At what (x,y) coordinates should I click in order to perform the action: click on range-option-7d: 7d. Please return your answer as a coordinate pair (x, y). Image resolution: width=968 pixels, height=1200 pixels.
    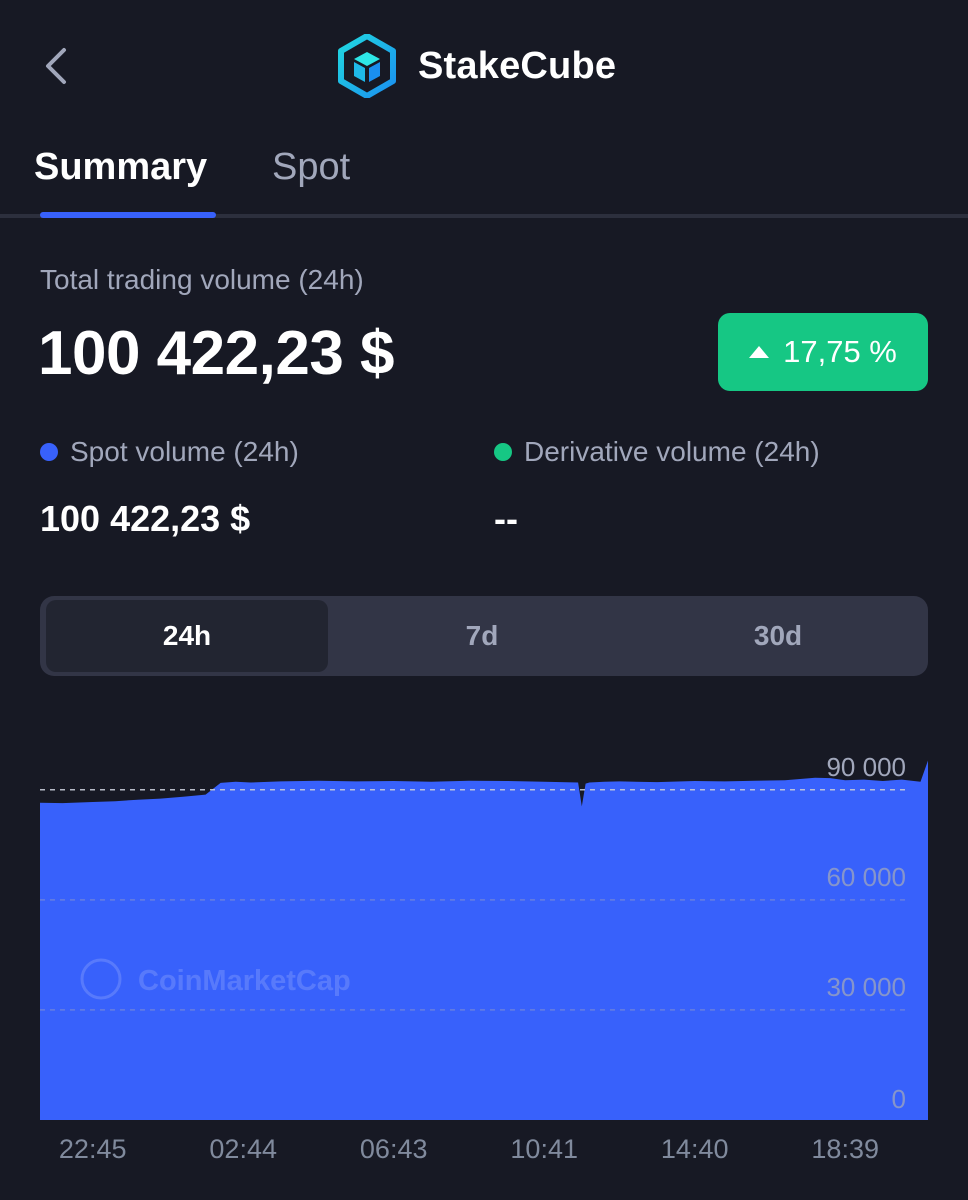
    Looking at the image, I should click on (482, 636).